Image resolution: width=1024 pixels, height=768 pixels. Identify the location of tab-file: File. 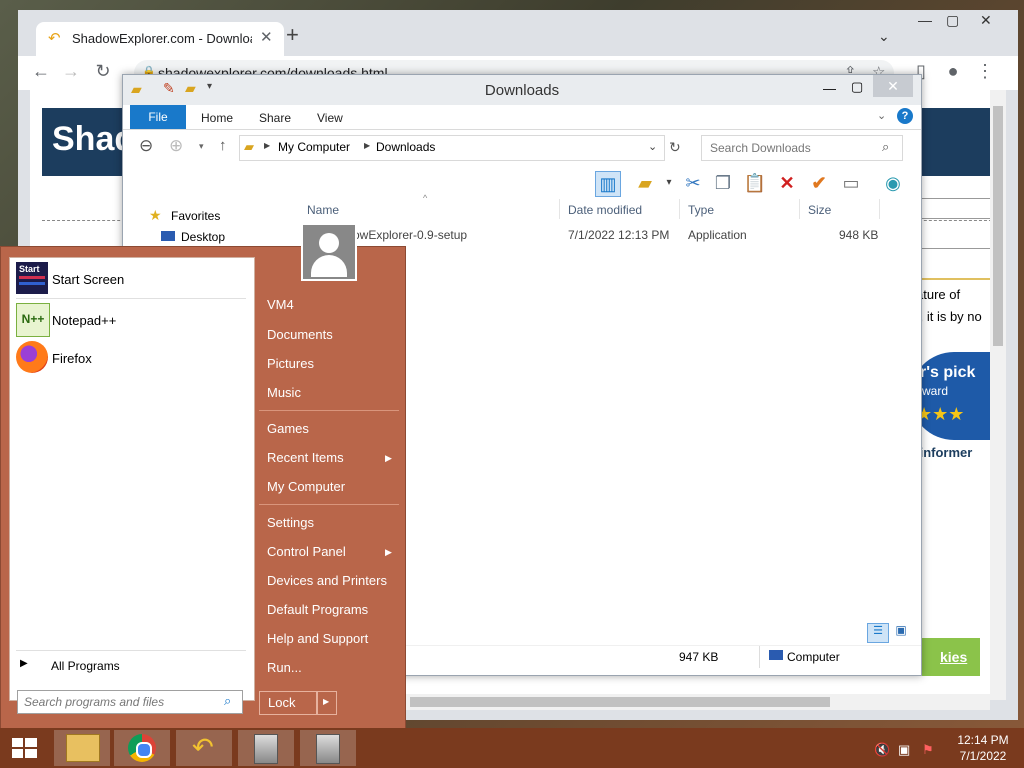
(158, 117).